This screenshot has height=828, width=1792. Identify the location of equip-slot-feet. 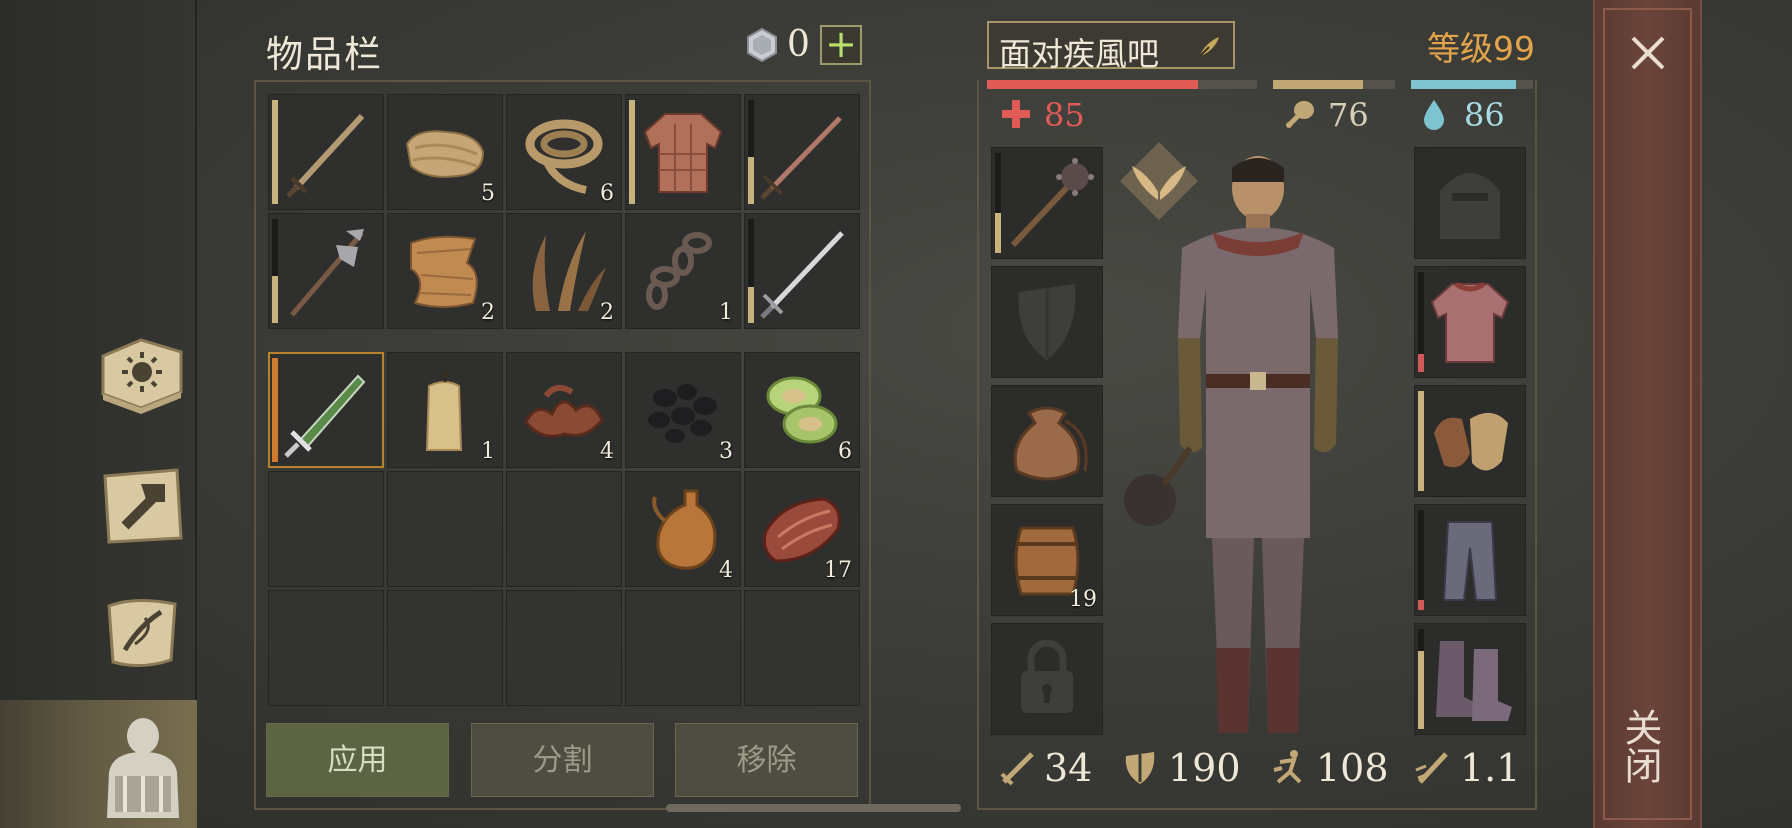
(1470, 679).